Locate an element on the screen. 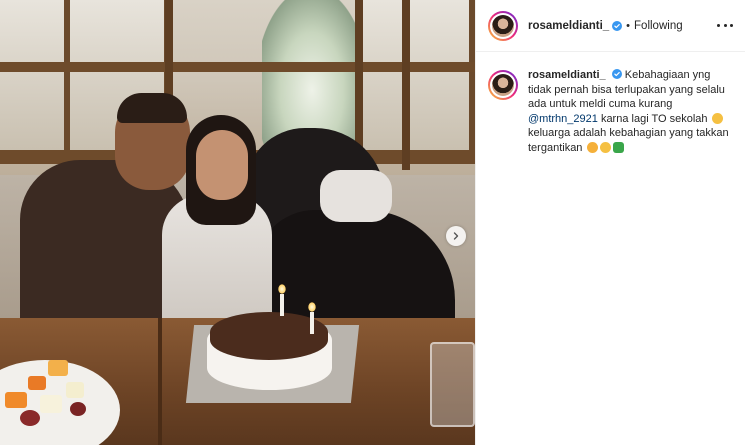  post-header: rosameldianti_ • Following is located at coordinates (610, 26).